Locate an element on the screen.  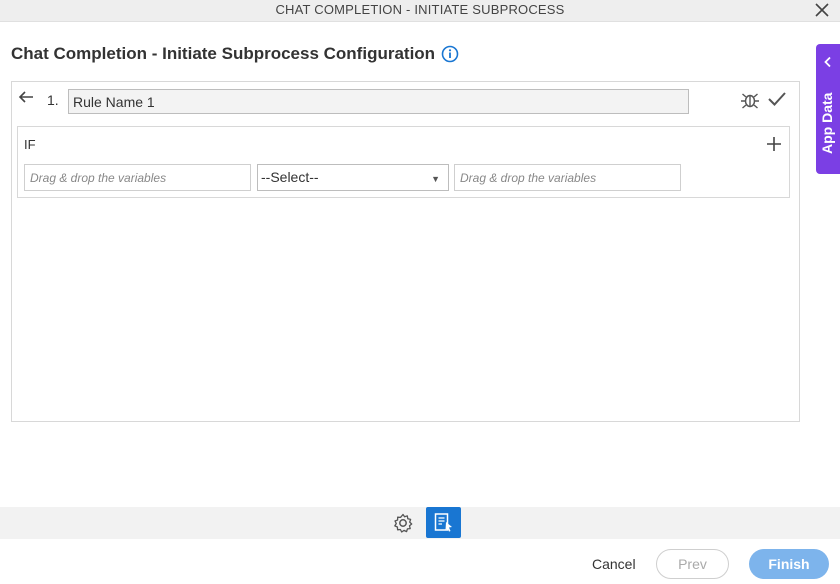
title-bar: CHAT COMPLETION - INITIATE SUBPROCESS is located at coordinates (420, 11).